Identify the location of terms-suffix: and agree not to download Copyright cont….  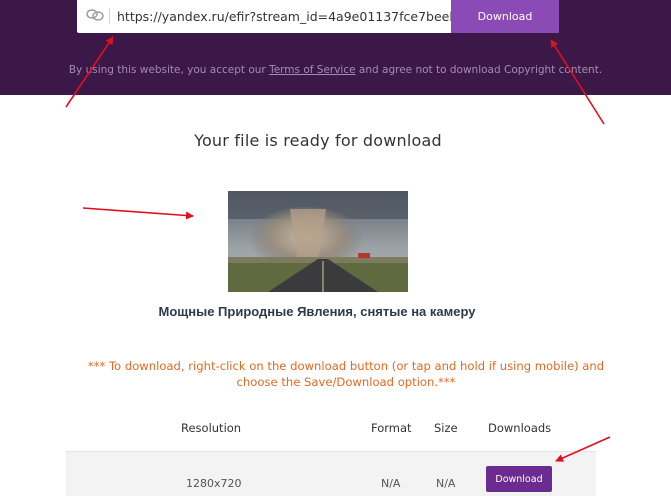
(479, 70).